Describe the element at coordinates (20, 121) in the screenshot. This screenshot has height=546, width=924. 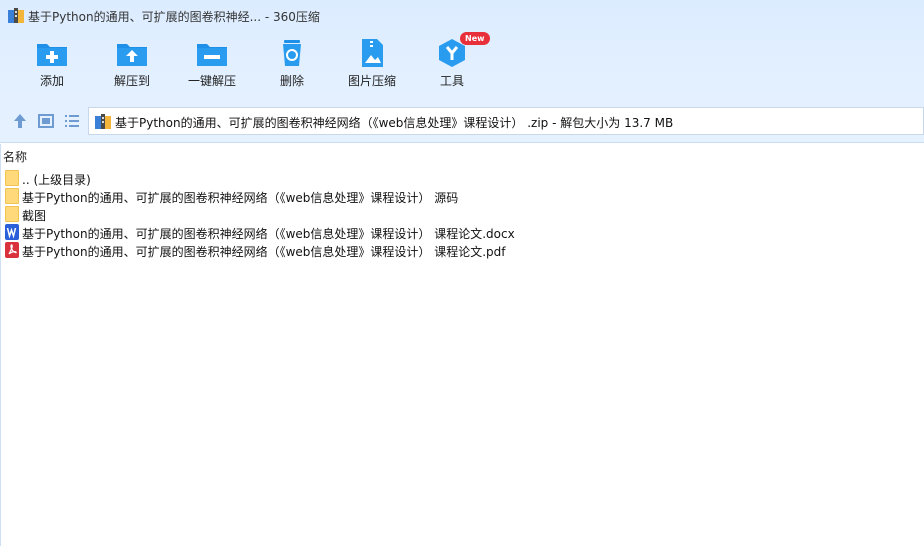
I see `up-arrow-icon` at that location.